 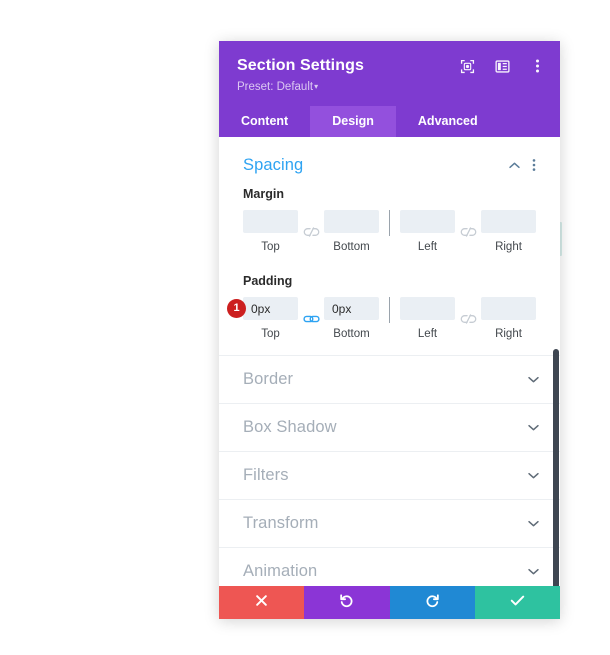 I want to click on tab-content: Content, so click(x=264, y=121).